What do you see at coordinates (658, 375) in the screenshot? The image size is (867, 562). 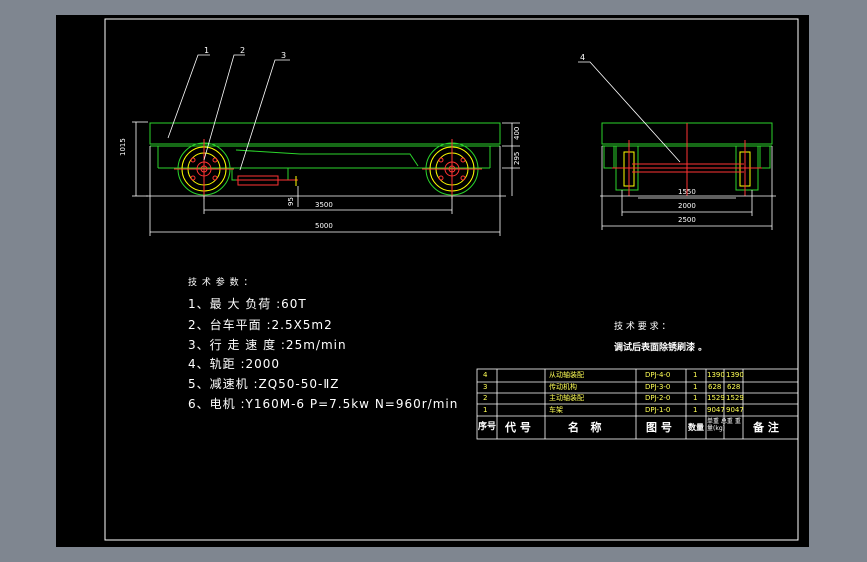 I see `bom-row-code: DPJ-4-0` at bounding box center [658, 375].